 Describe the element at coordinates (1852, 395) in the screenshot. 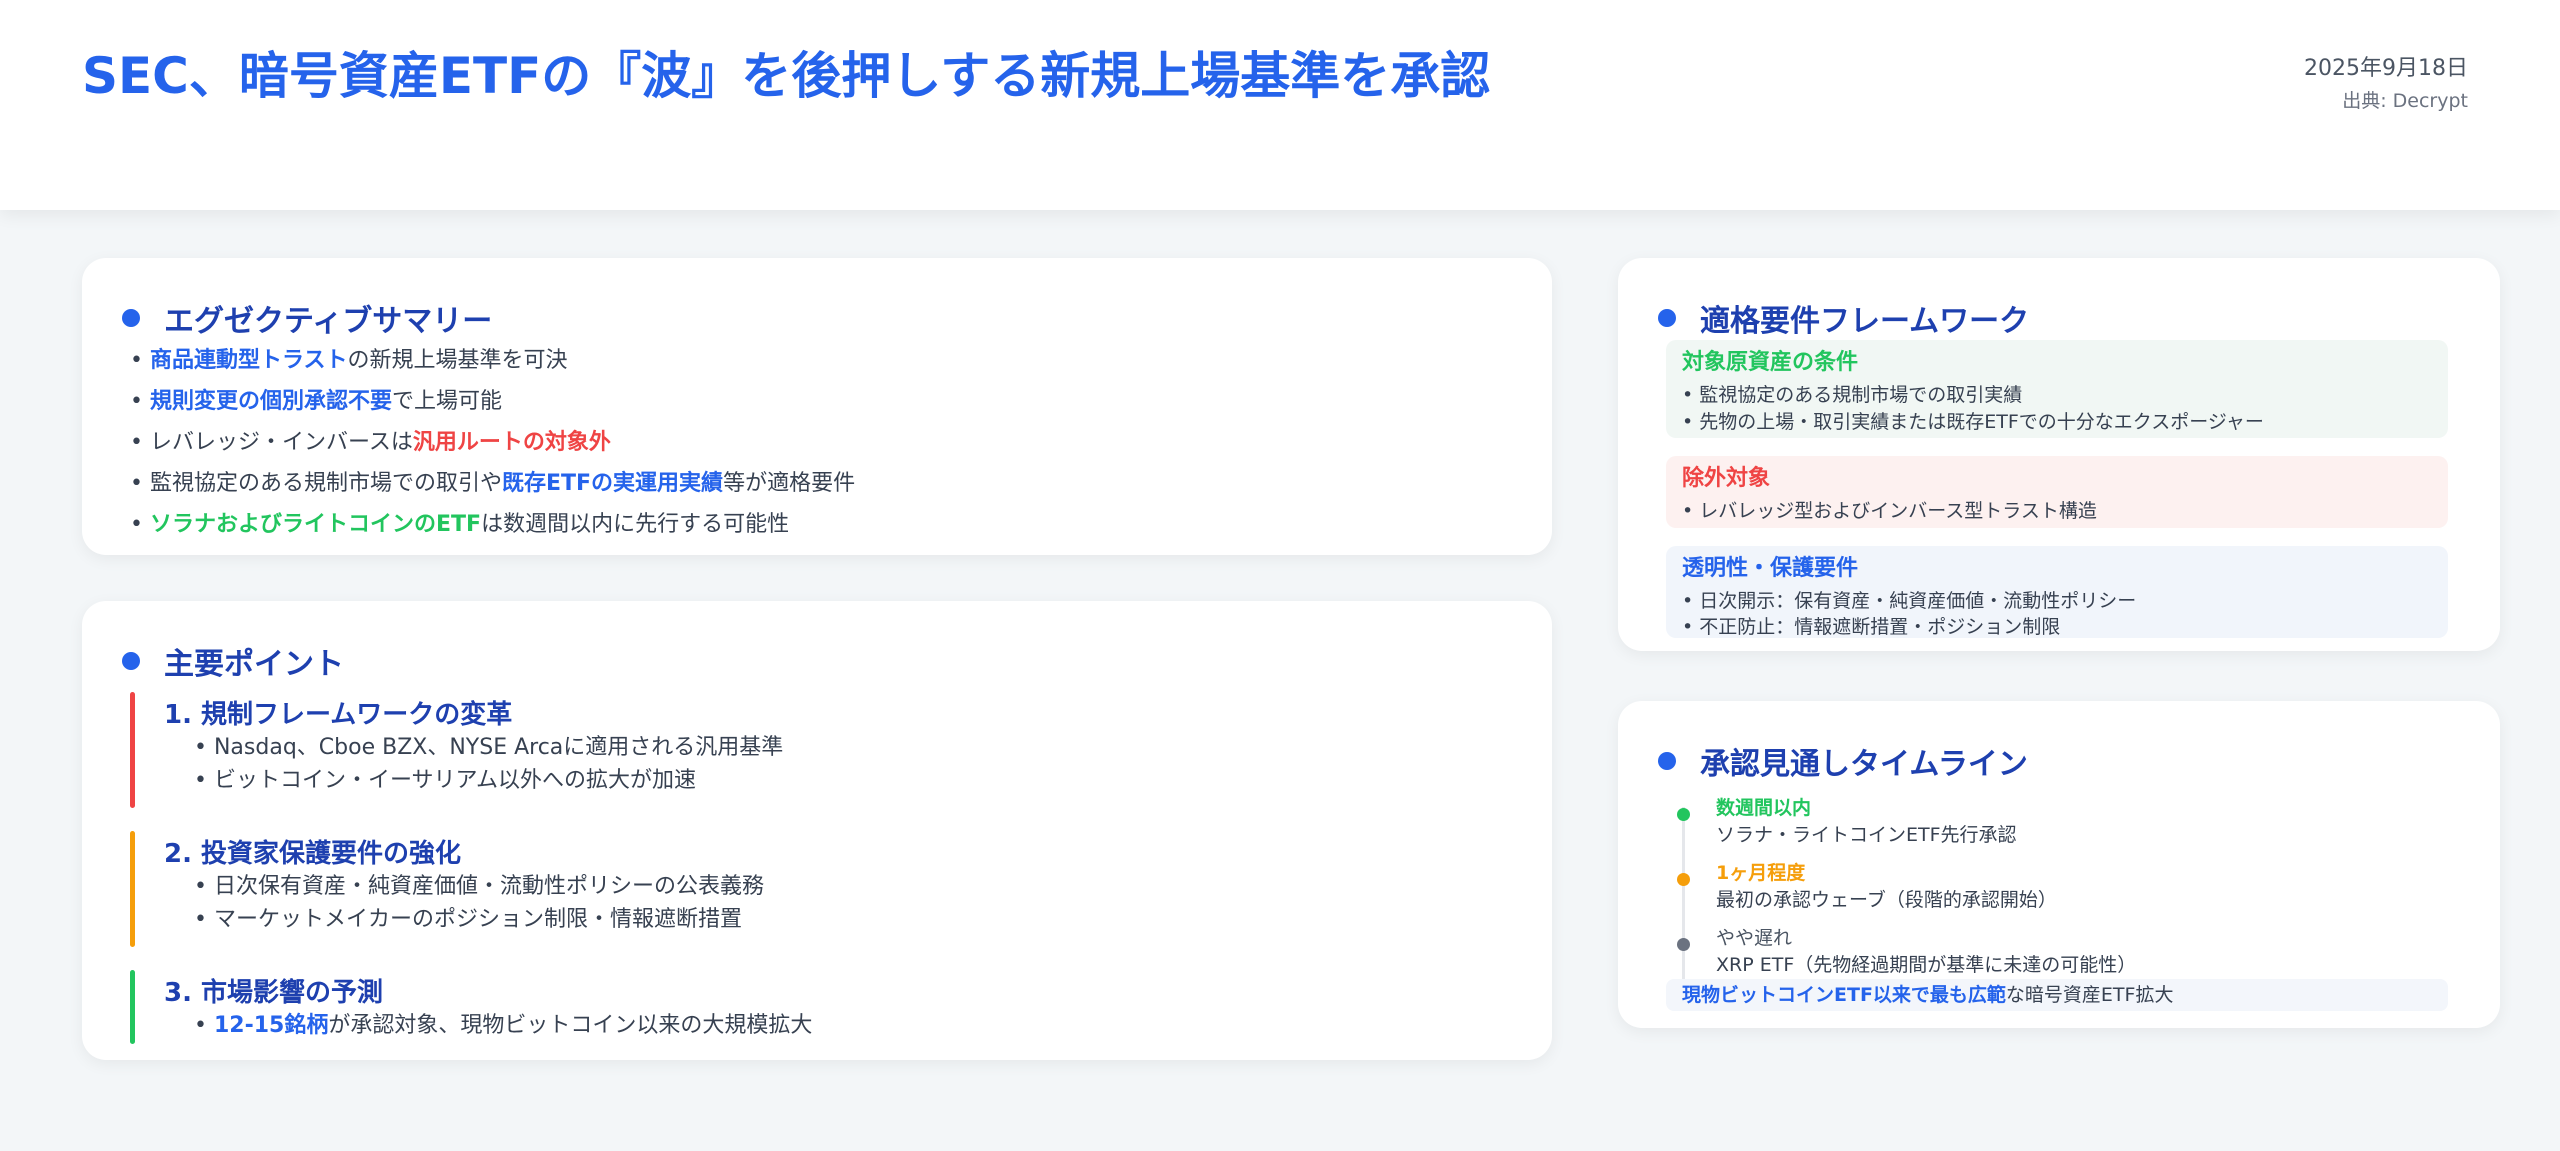

I see `section-line: • 監視協定のある規制市場での取引実績` at that location.